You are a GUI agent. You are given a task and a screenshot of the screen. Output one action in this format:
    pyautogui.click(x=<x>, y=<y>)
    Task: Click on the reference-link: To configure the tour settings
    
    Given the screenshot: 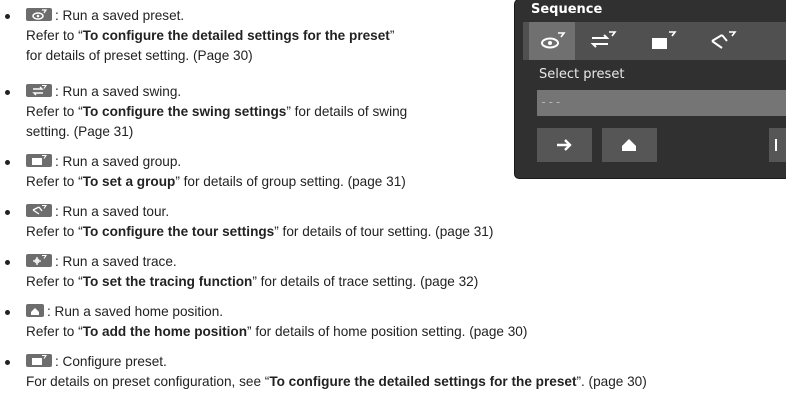 What is the action you would take?
    pyautogui.click(x=179, y=231)
    